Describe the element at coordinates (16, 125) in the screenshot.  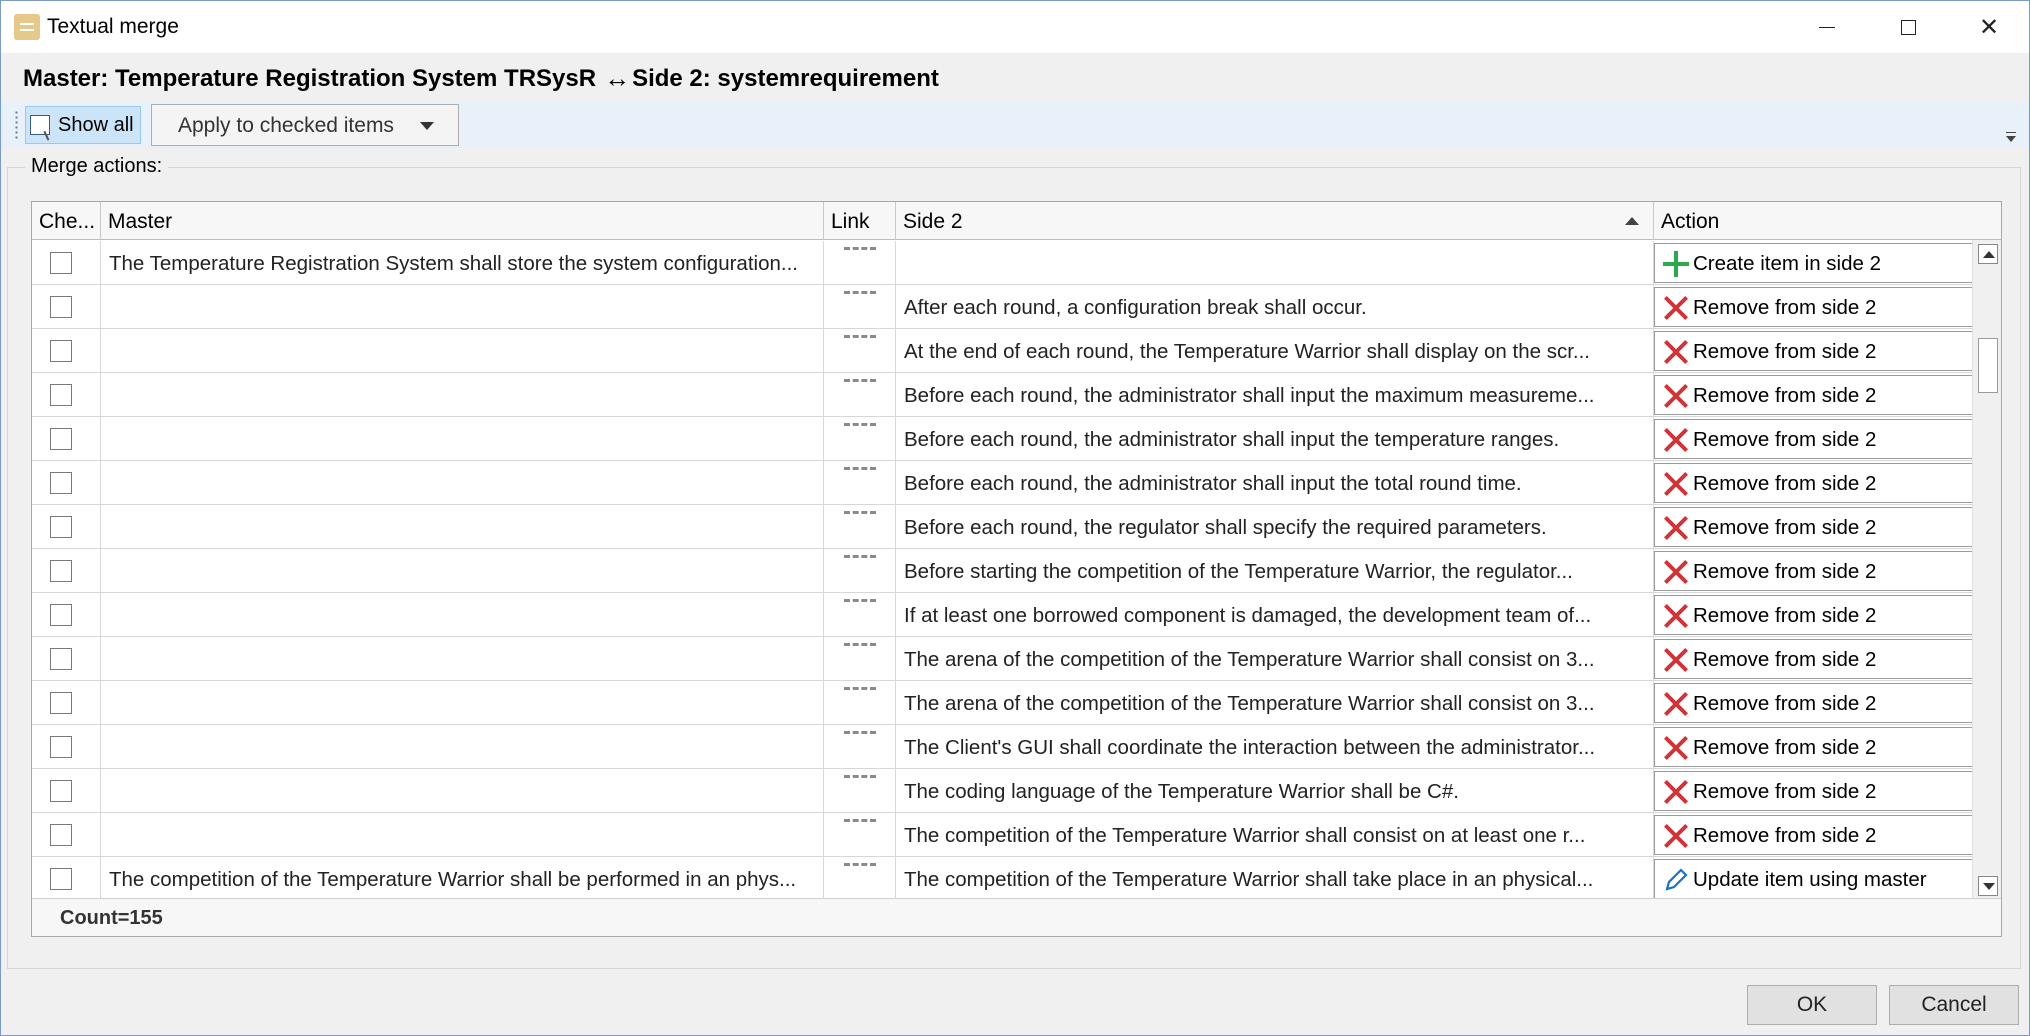
I see `toolbar-grip-icon` at that location.